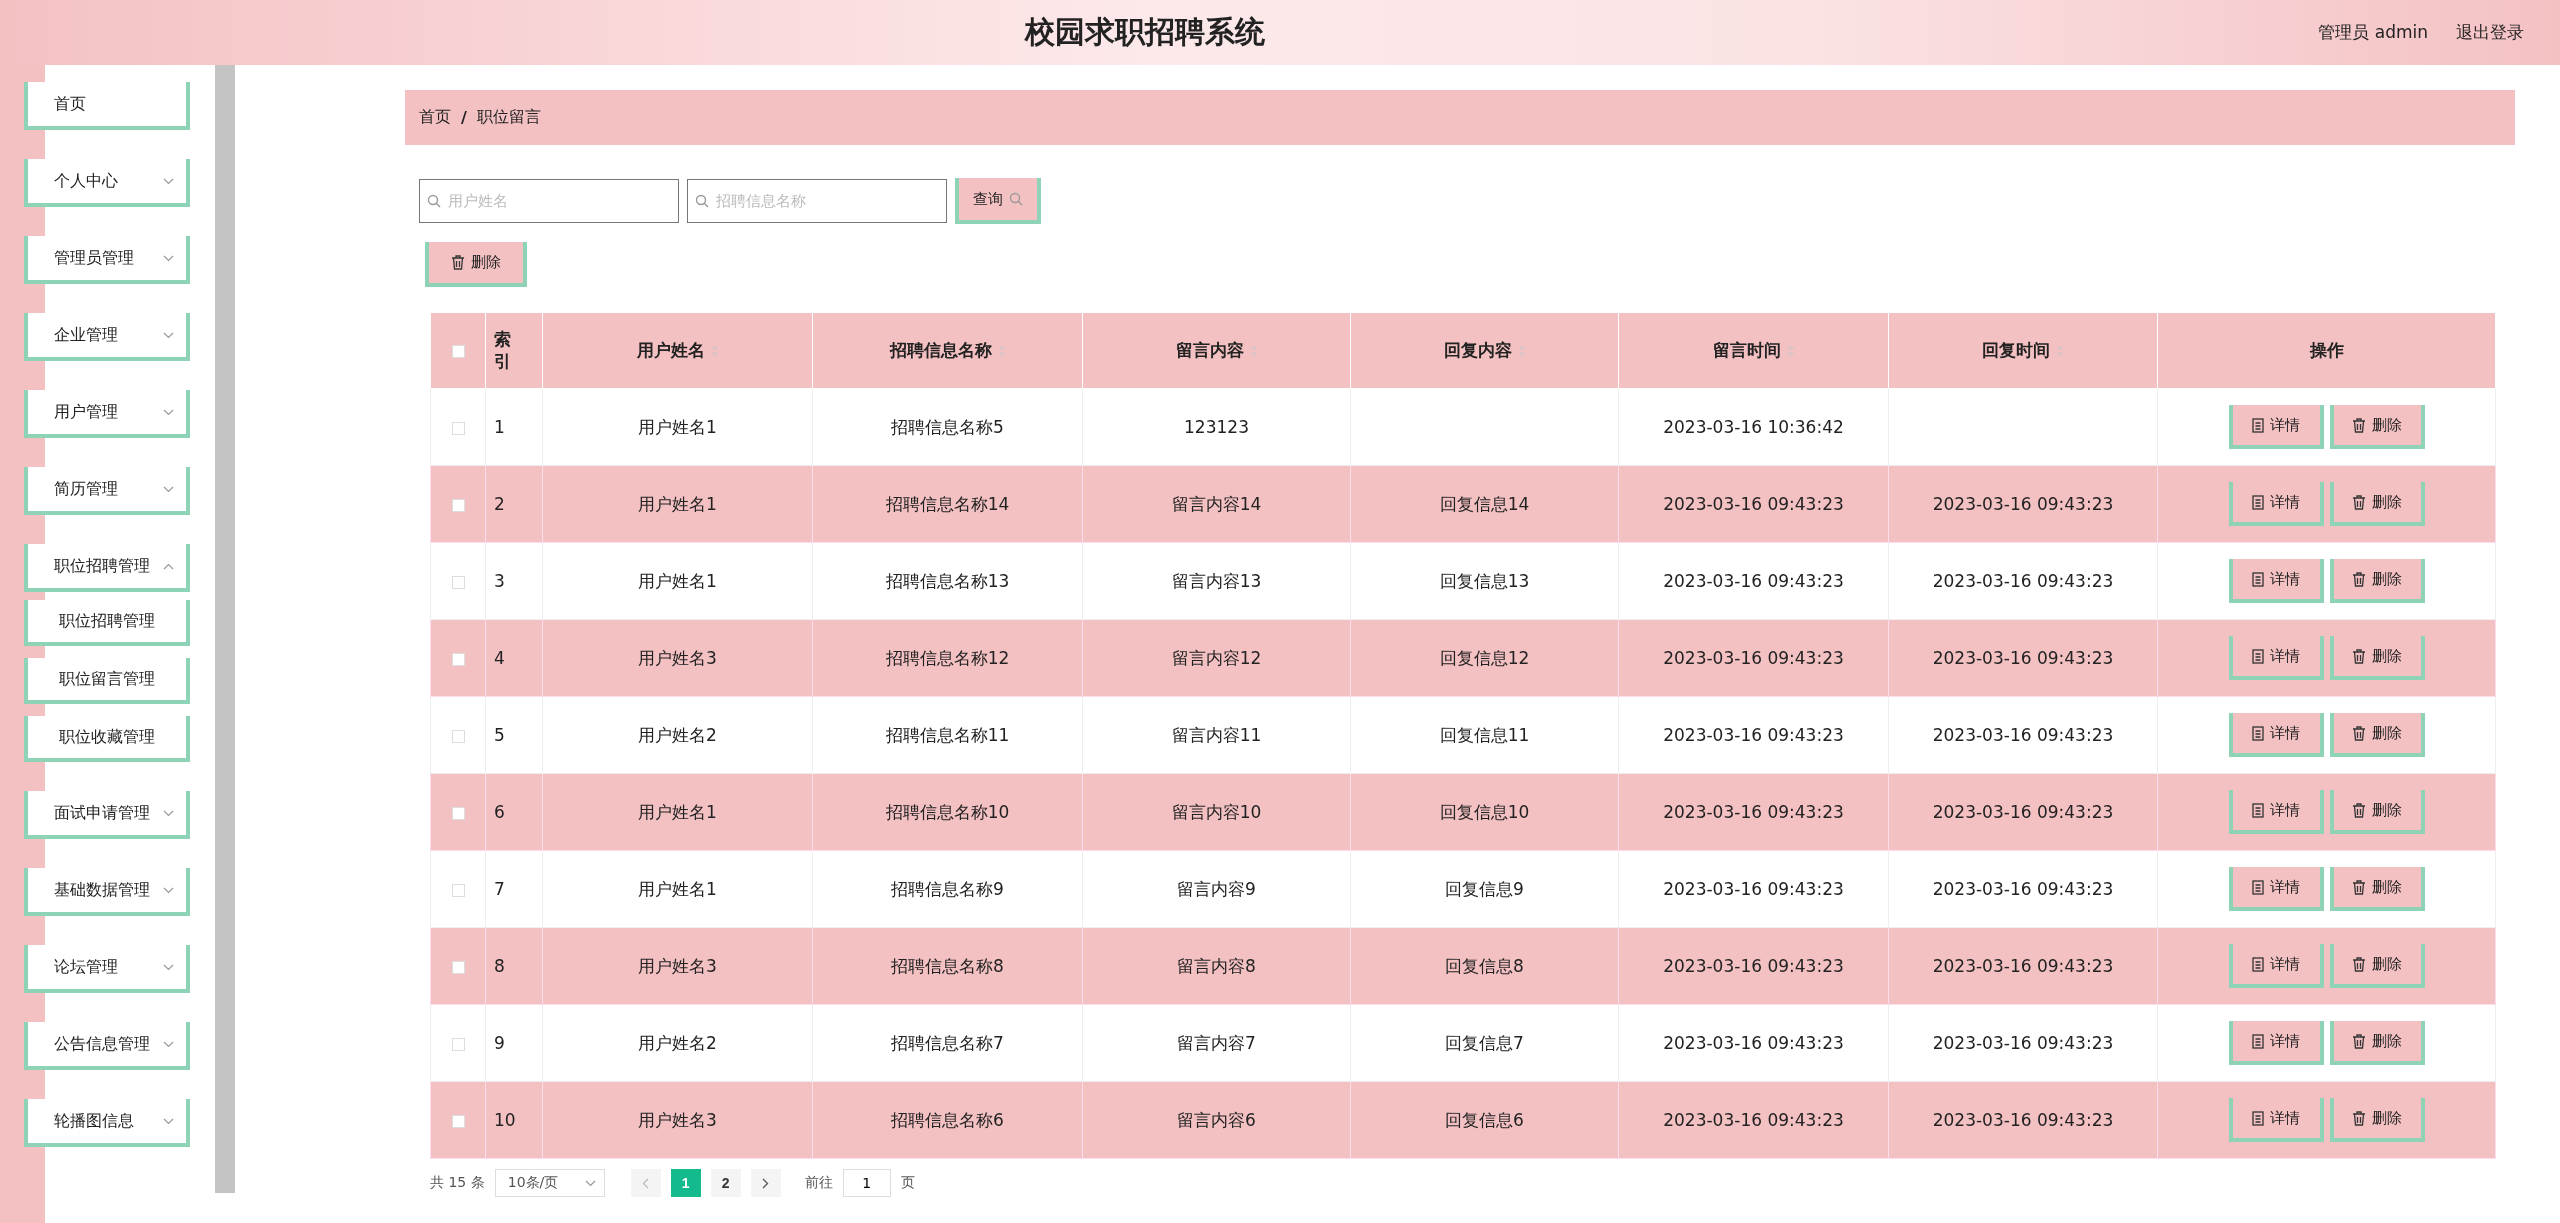 The image size is (2560, 1223). I want to click on table-cell: 留言内容10, so click(1216, 811).